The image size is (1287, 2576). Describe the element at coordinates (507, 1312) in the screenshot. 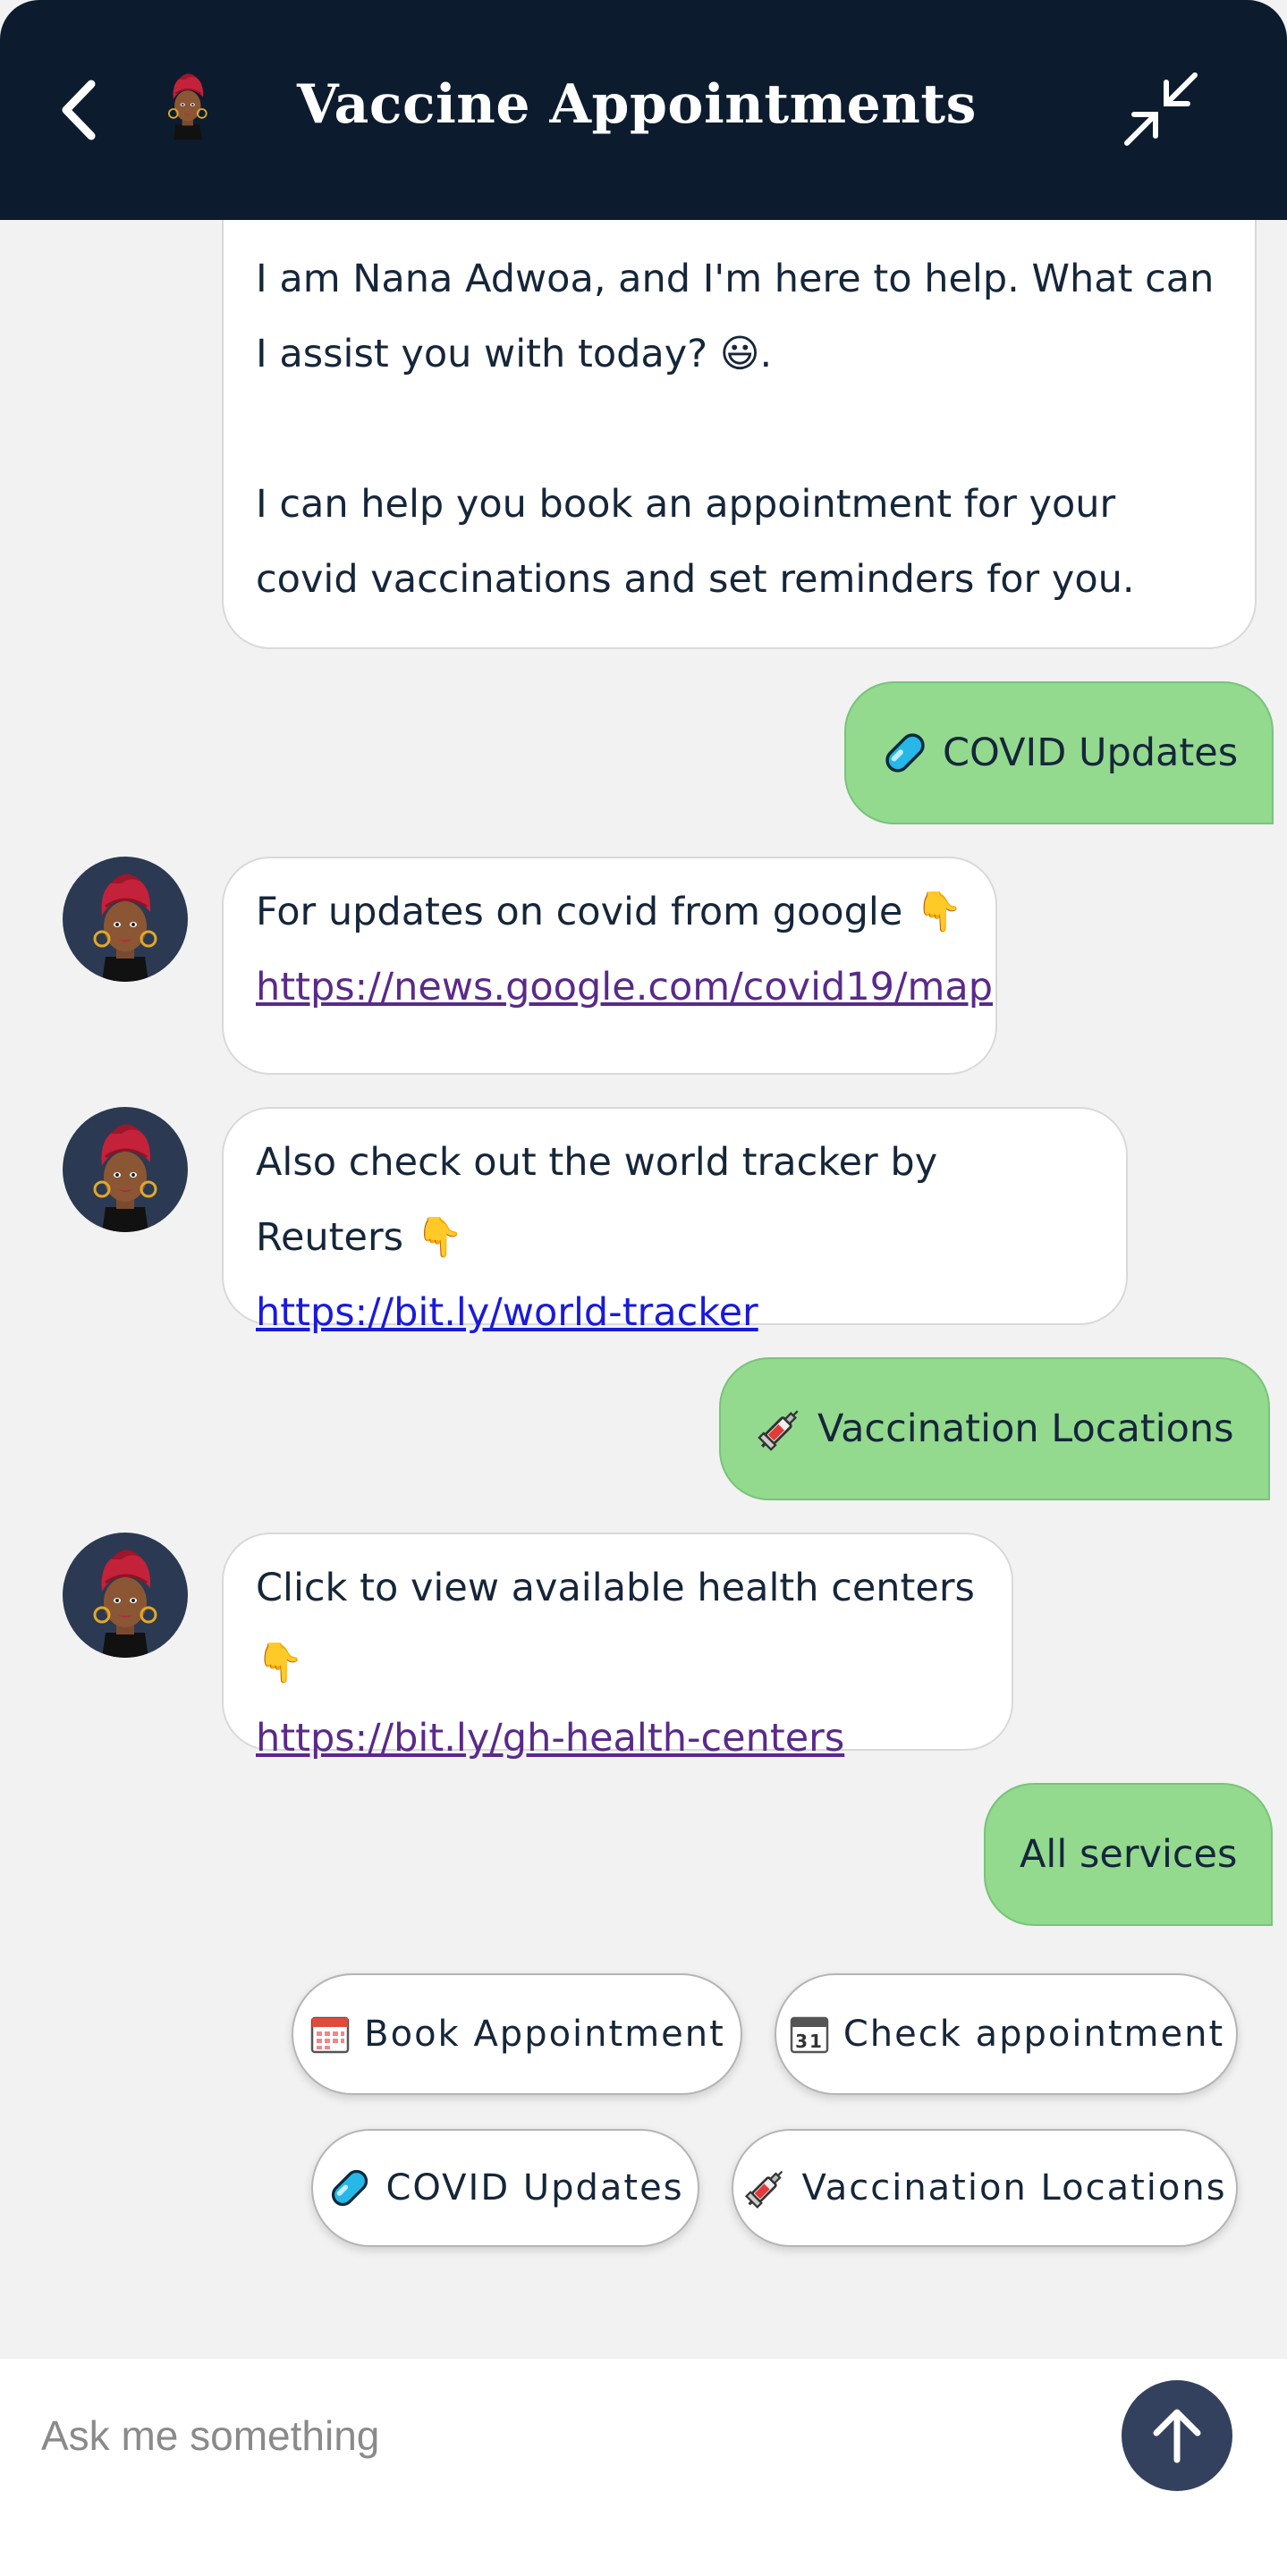

I see `reuters-tracker-link: https://bit.ly/world-tracker` at that location.